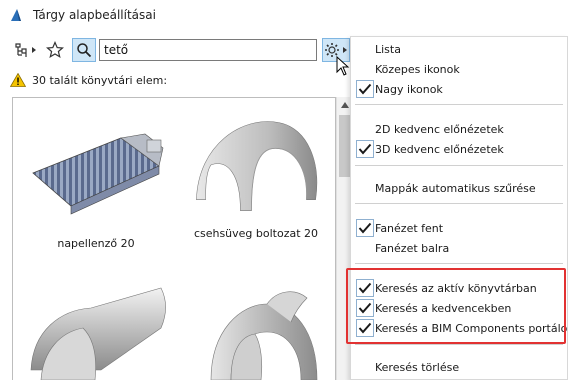  Describe the element at coordinates (98, 174) in the screenshot. I see `awning-thumbnail` at that location.